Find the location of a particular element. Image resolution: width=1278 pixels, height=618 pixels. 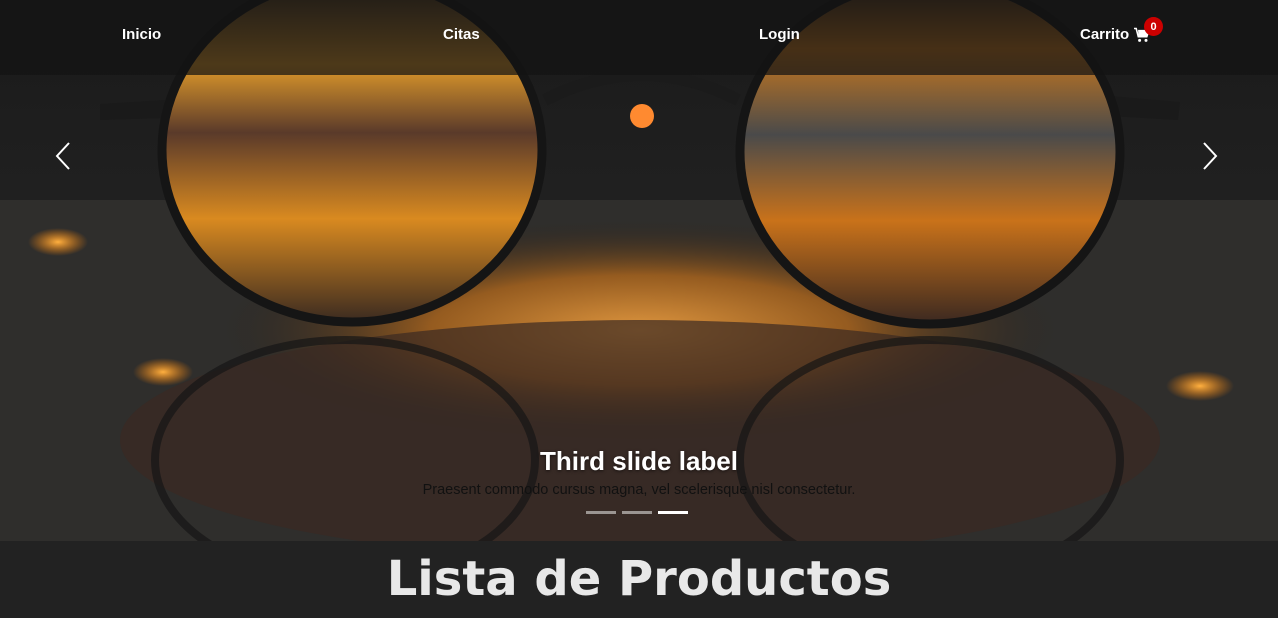

chevron-left-icon is located at coordinates (62, 156).